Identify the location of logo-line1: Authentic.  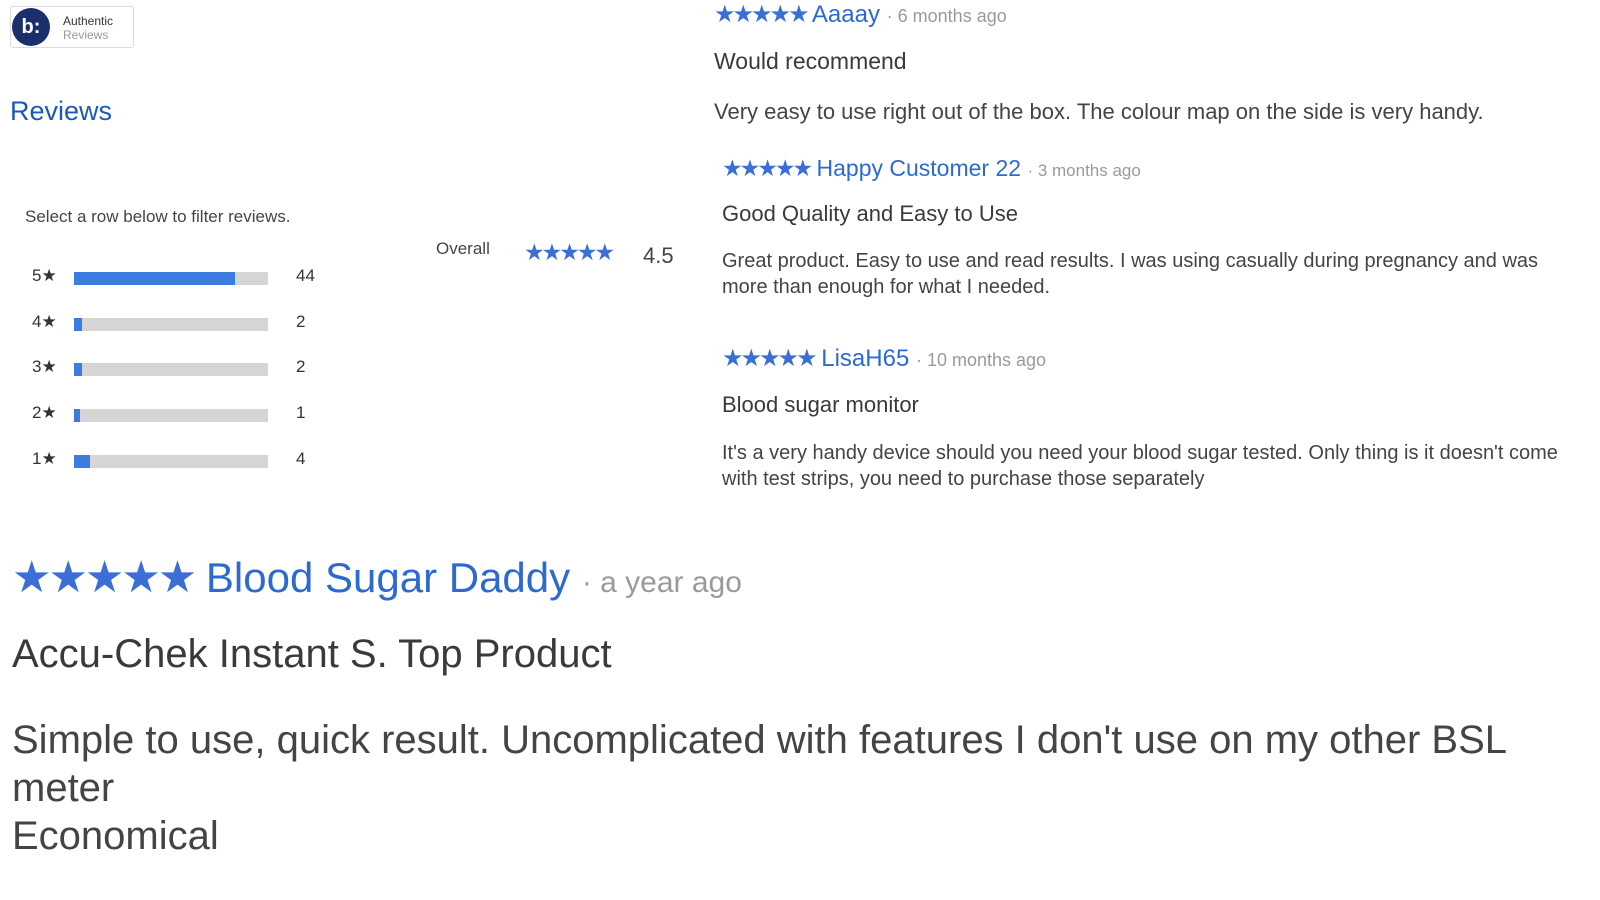
(88, 21).